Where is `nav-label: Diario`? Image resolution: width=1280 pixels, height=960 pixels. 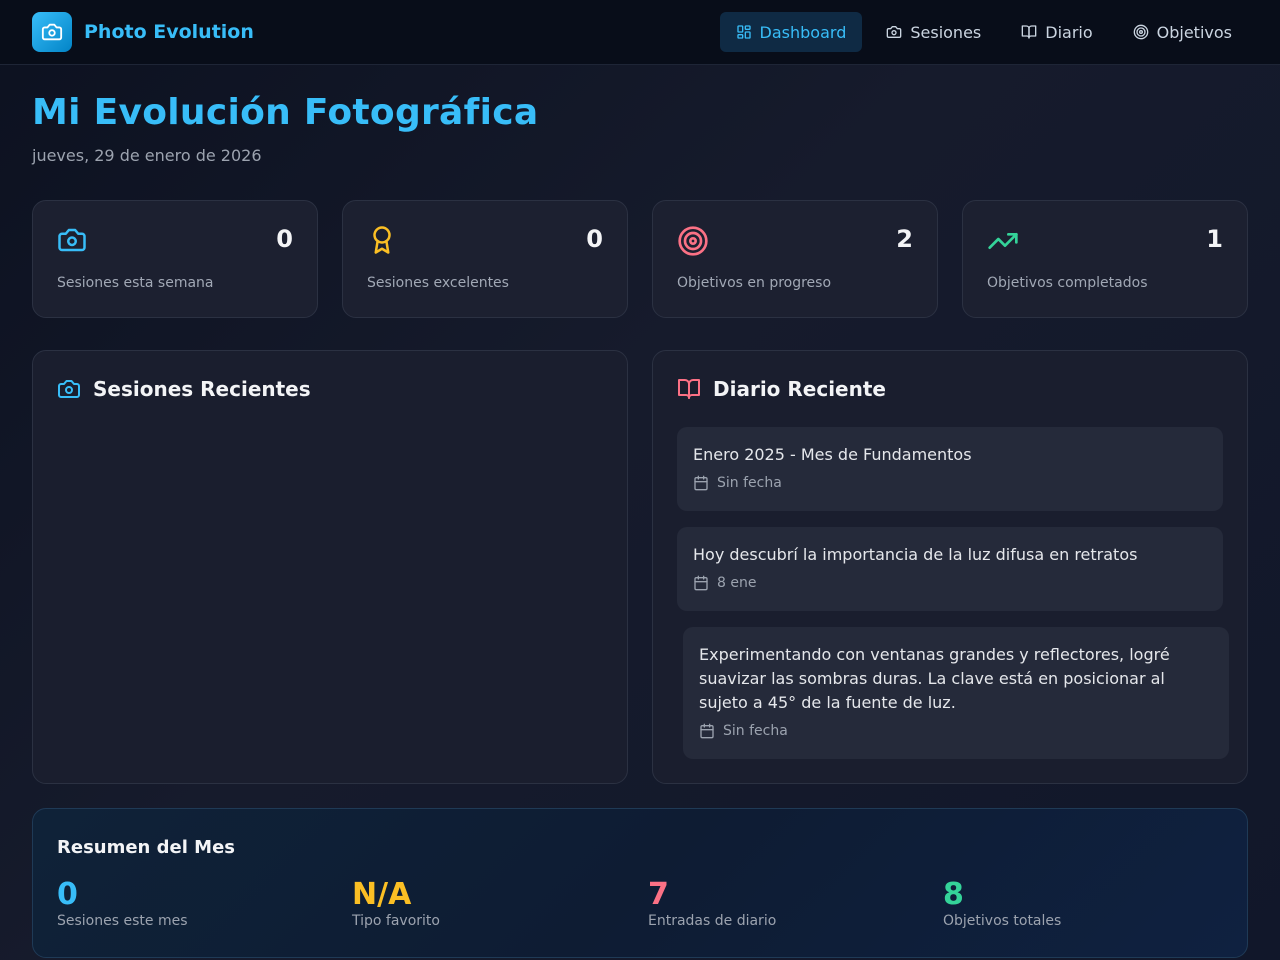 nav-label: Diario is located at coordinates (1069, 32).